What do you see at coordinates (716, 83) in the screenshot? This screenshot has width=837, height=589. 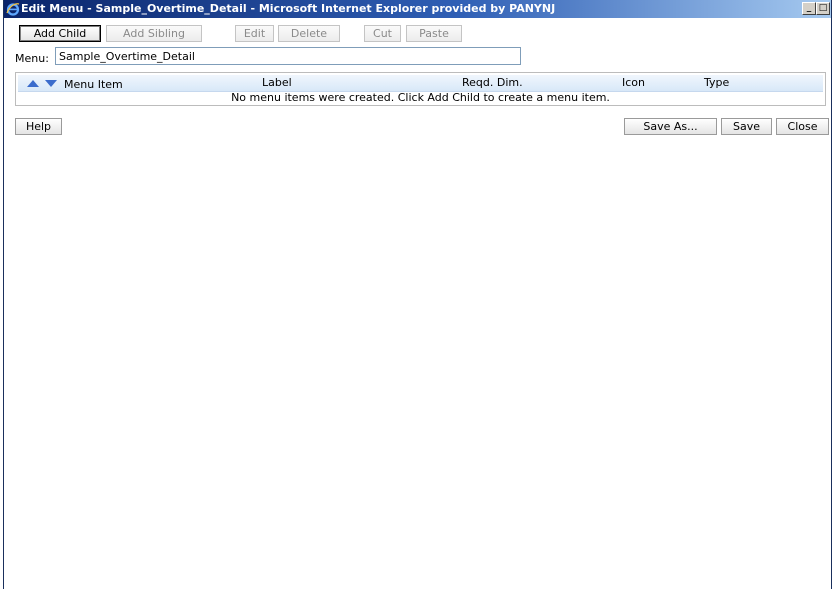 I see `column-type: Type` at bounding box center [716, 83].